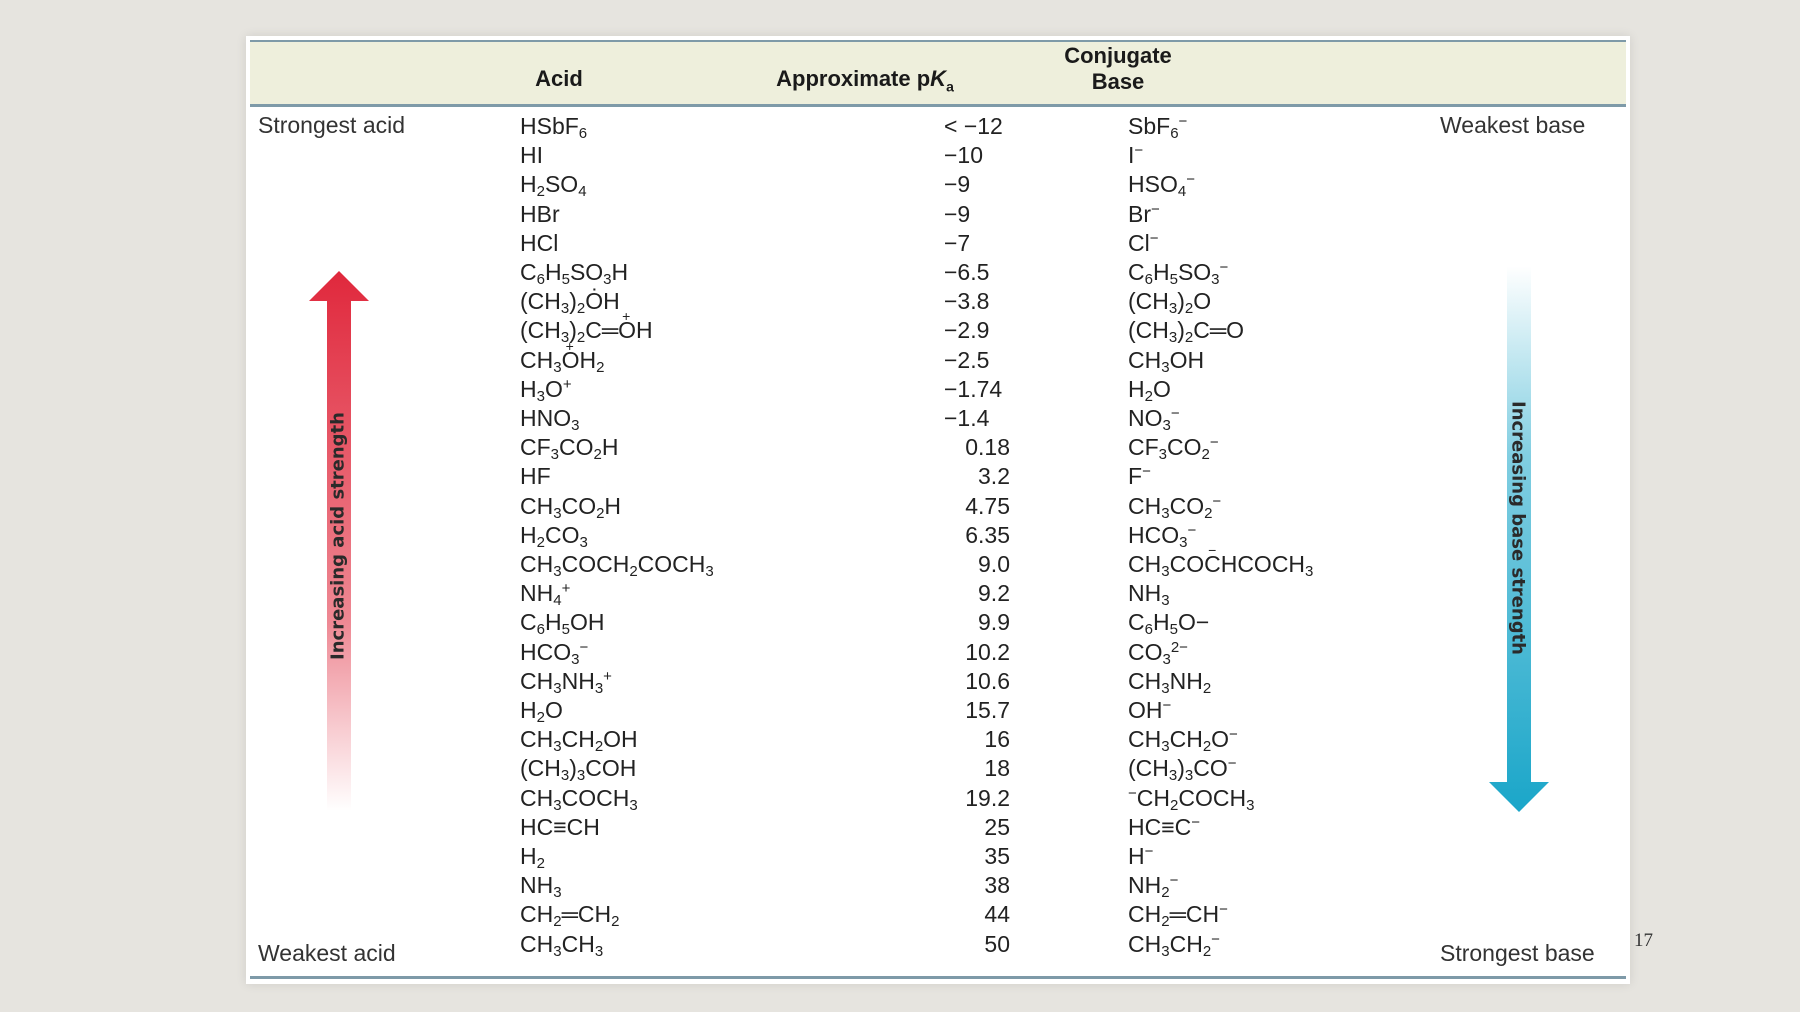 The image size is (1800, 1012). Describe the element at coordinates (1150, 710) in the screenshot. I see `conjugate-base-cell: OH−` at that location.